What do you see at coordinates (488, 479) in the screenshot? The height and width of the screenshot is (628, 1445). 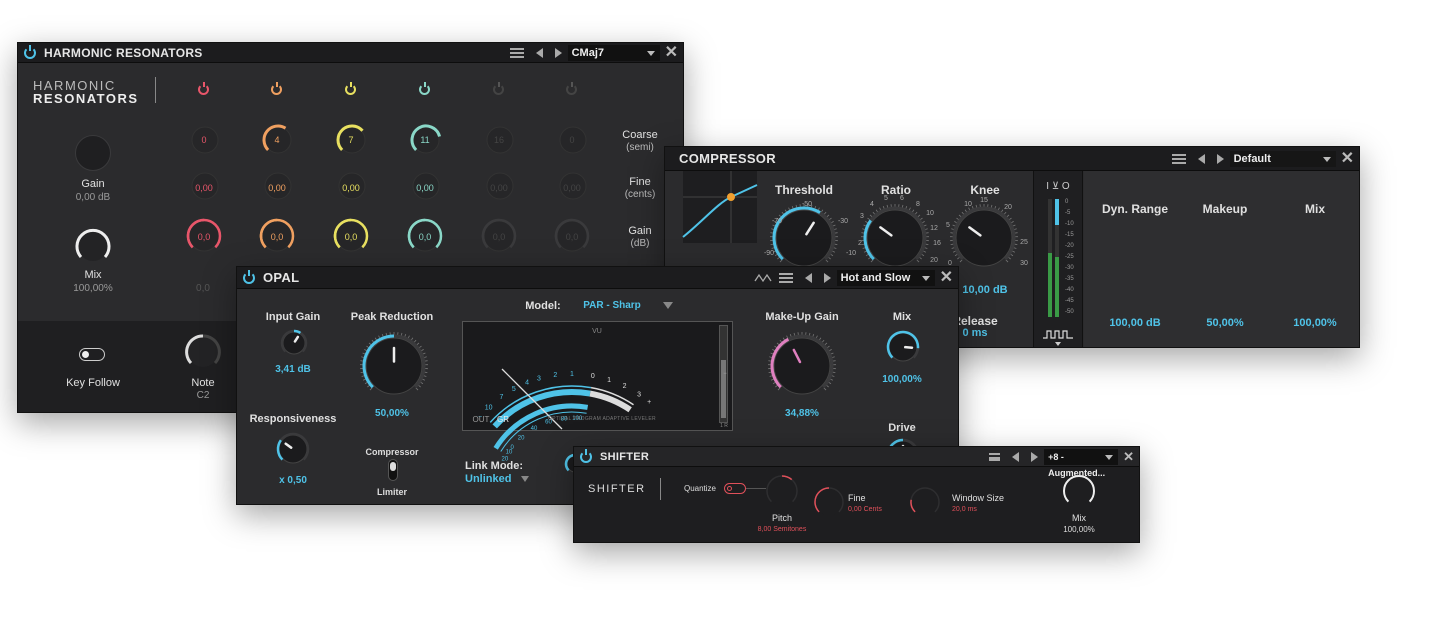 I see `link-mode-dropdown: Unlinked` at bounding box center [488, 479].